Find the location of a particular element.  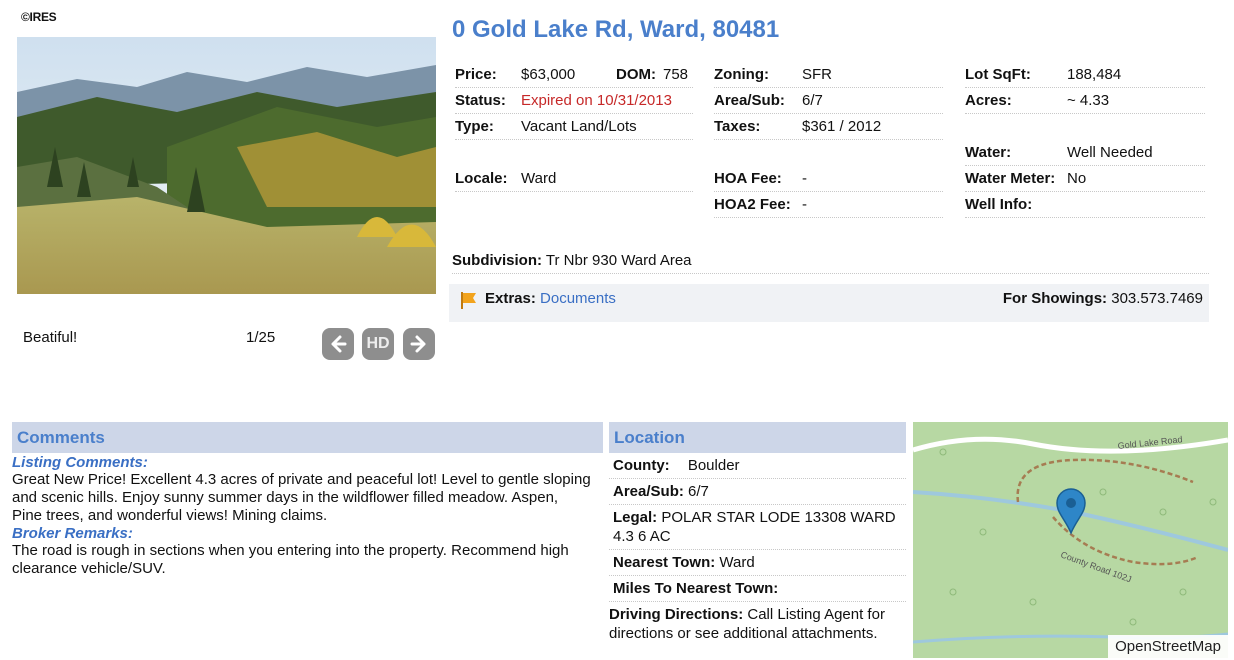

type-value: Vacant Land/Lots is located at coordinates (579, 126).